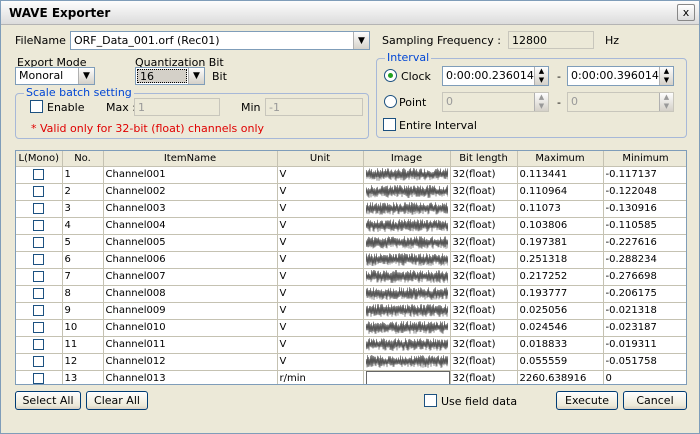  I want to click on clock-radio, so click(390, 75).